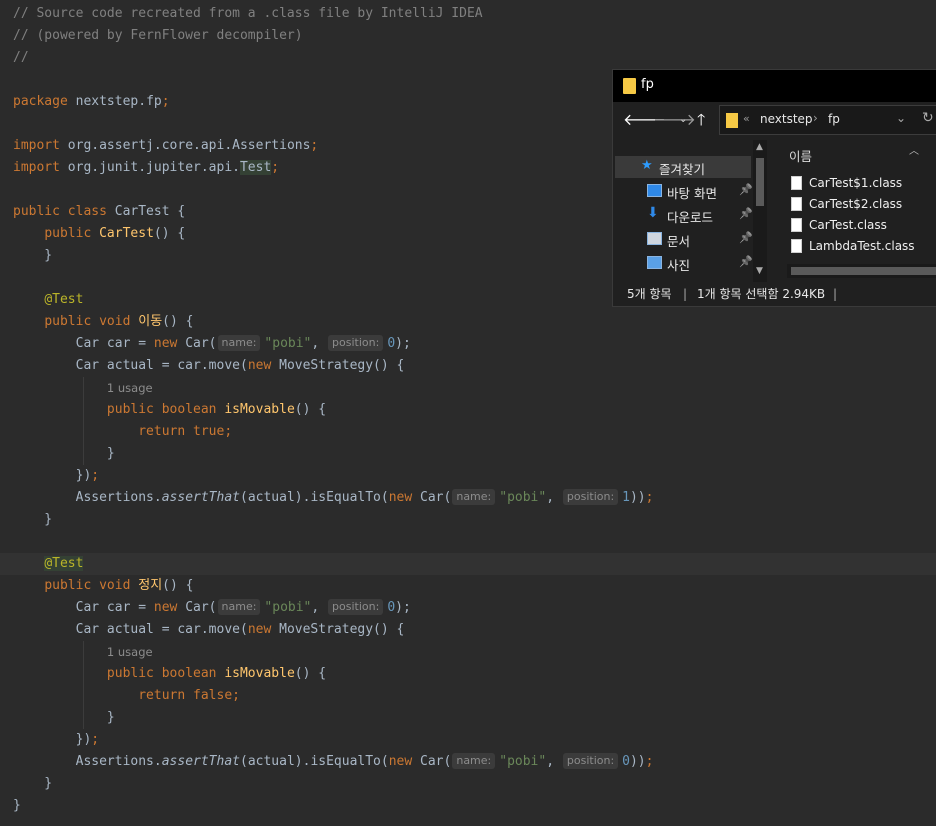  I want to click on code-token: () {, so click(310, 673).